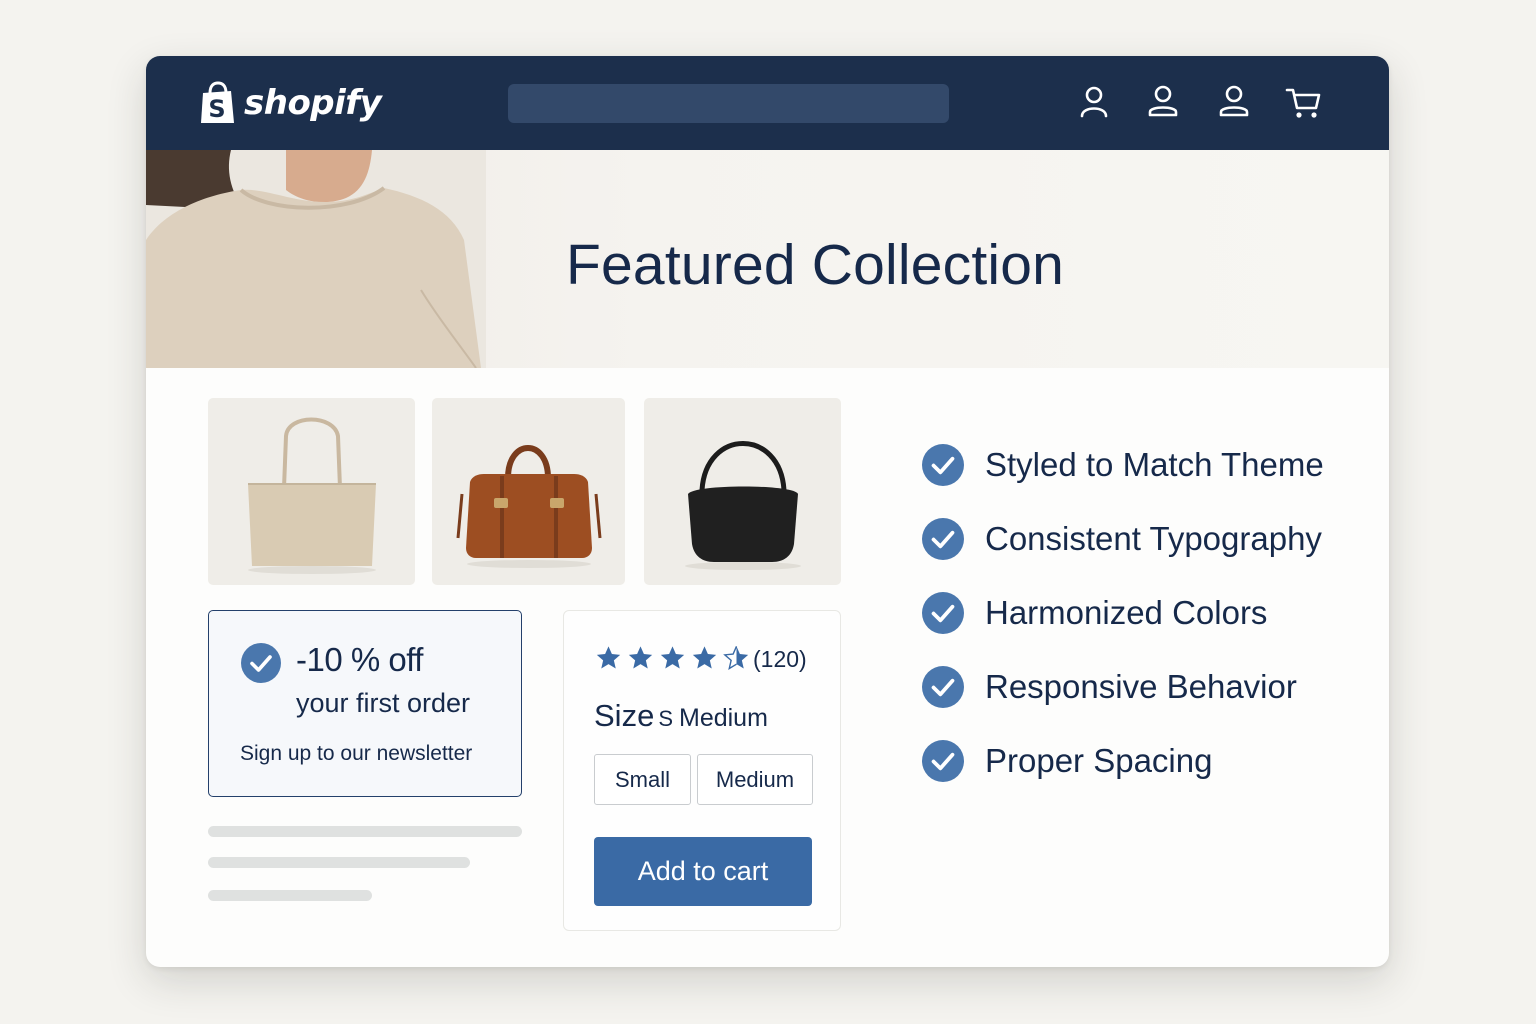  I want to click on feature-label: Styled to Match Theme, so click(1154, 464).